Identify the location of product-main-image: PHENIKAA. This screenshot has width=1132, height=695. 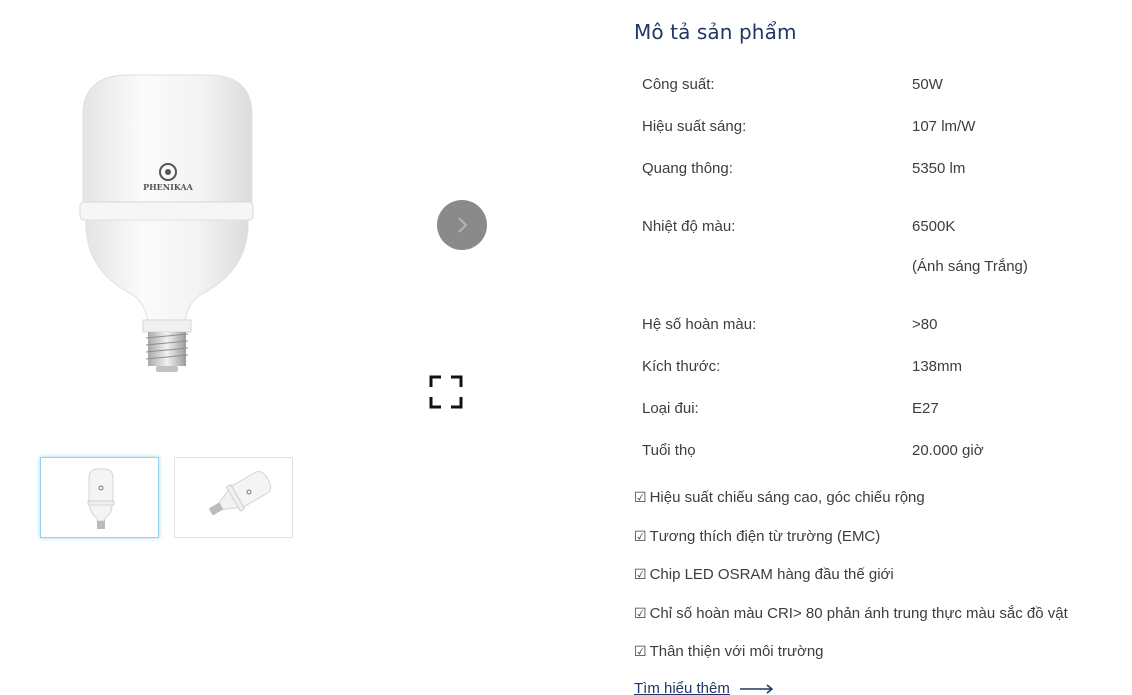
(170, 225).